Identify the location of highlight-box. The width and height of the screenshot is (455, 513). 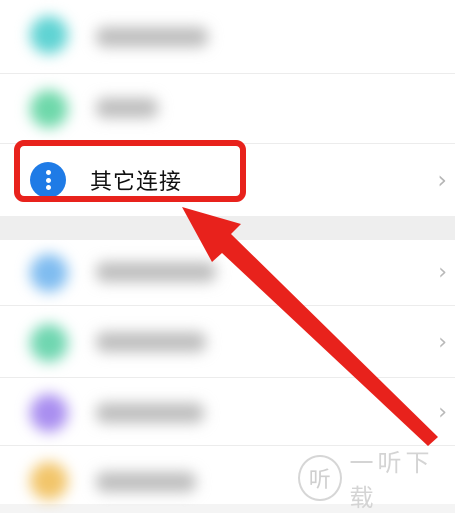
(130, 171).